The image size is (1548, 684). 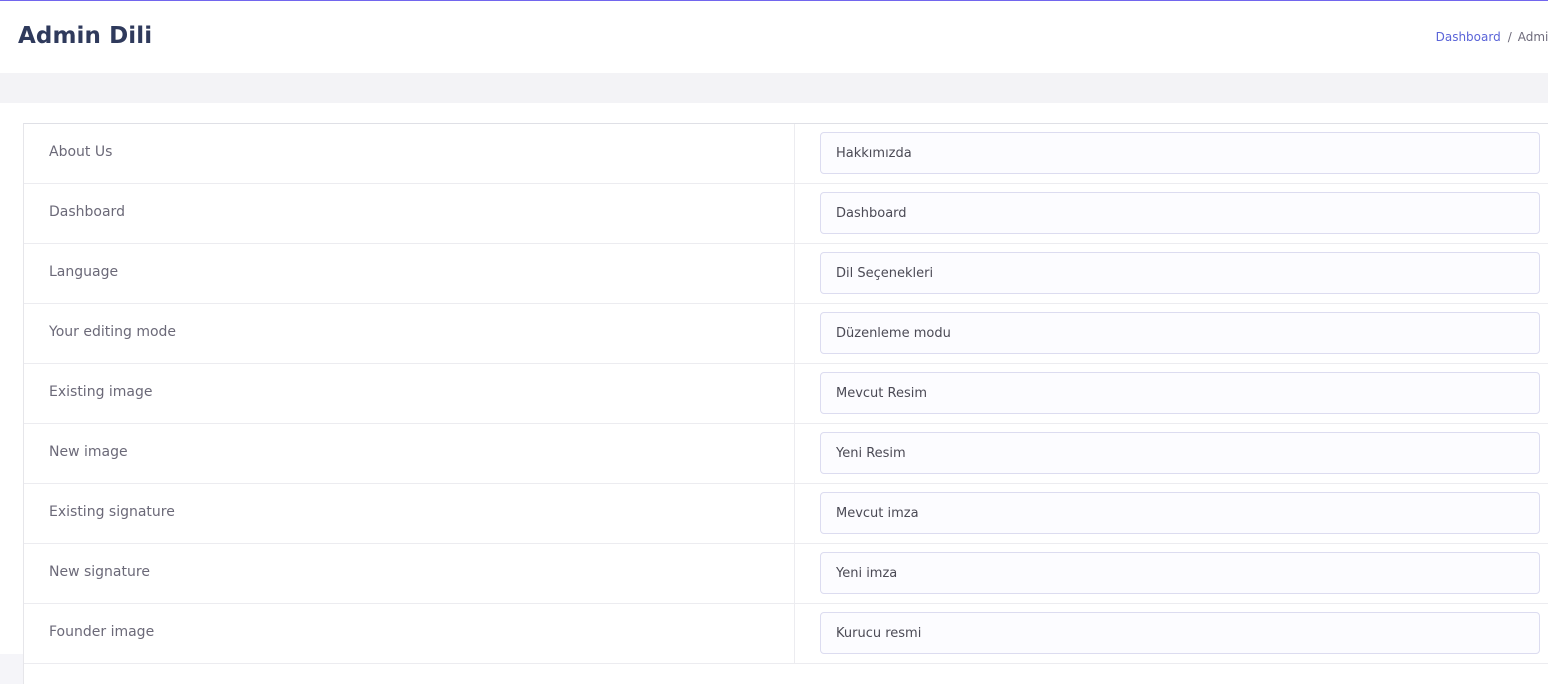 I want to click on table-row: New signature, so click(x=786, y=574).